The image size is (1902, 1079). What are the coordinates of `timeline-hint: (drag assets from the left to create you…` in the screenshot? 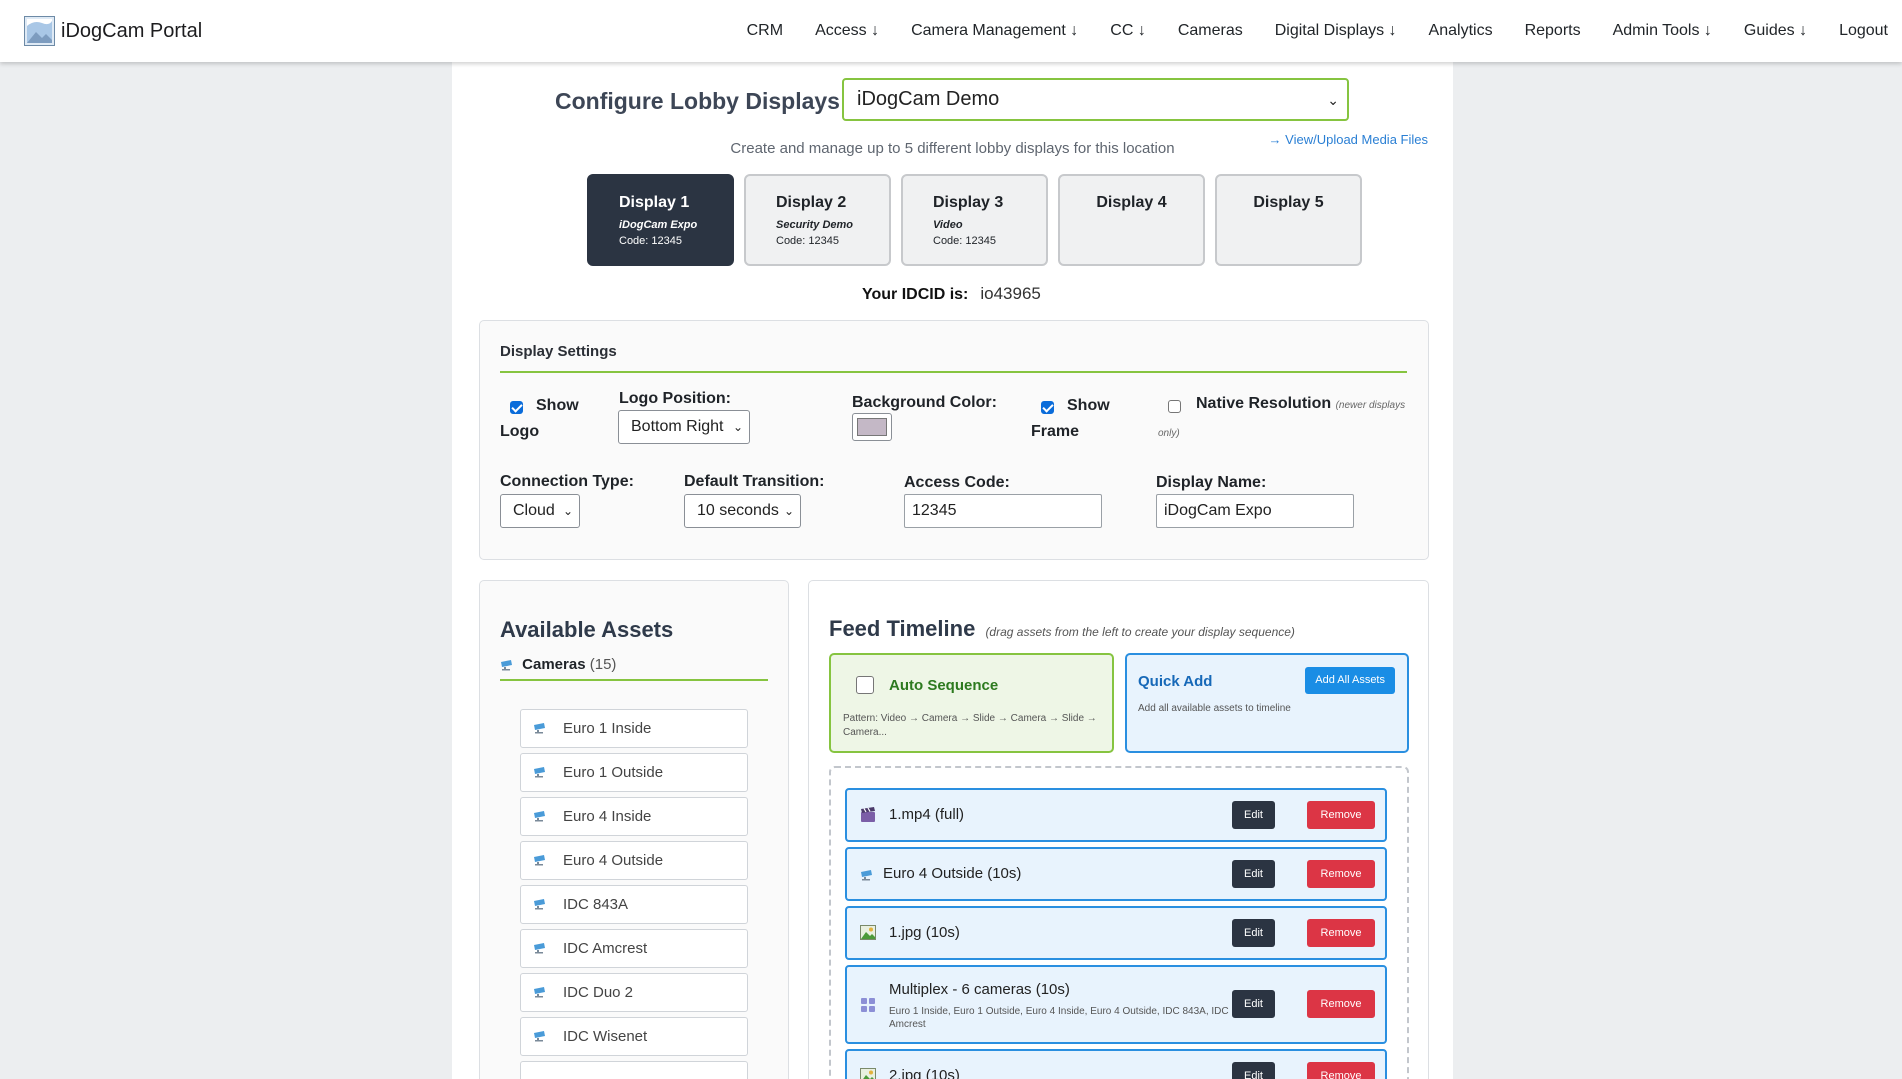 It's located at (1140, 632).